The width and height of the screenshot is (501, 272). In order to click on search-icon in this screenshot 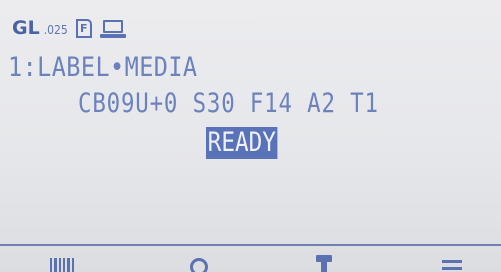, I will do `click(199, 265)`.